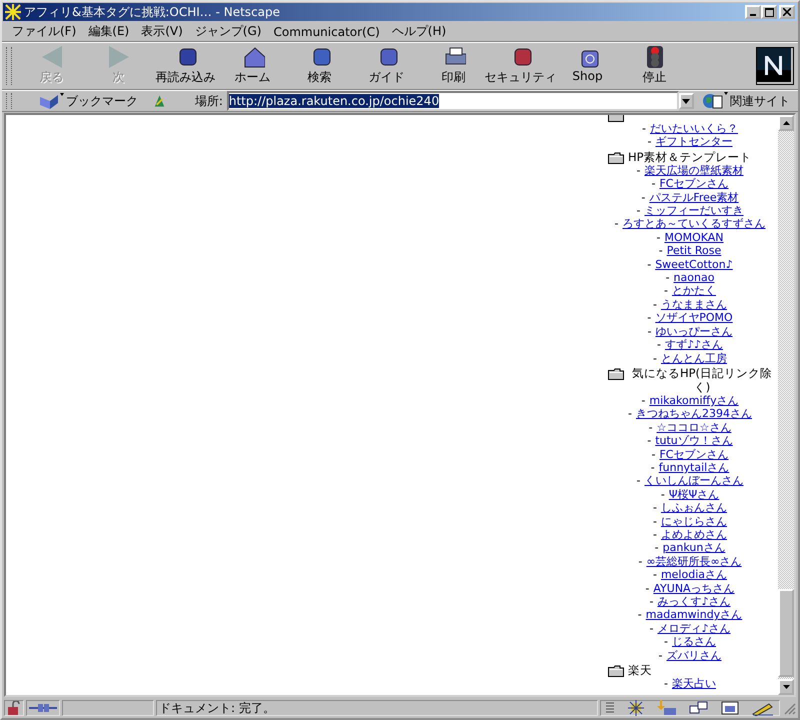  I want to click on site-link: ∞芸総研所長∞さん, so click(694, 561).